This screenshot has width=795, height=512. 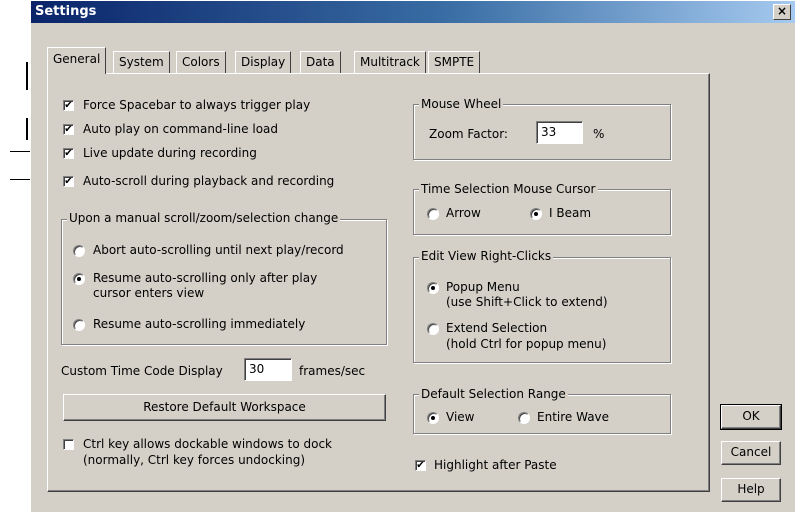 What do you see at coordinates (68, 153) in the screenshot?
I see `live-update-checkbox: ✔` at bounding box center [68, 153].